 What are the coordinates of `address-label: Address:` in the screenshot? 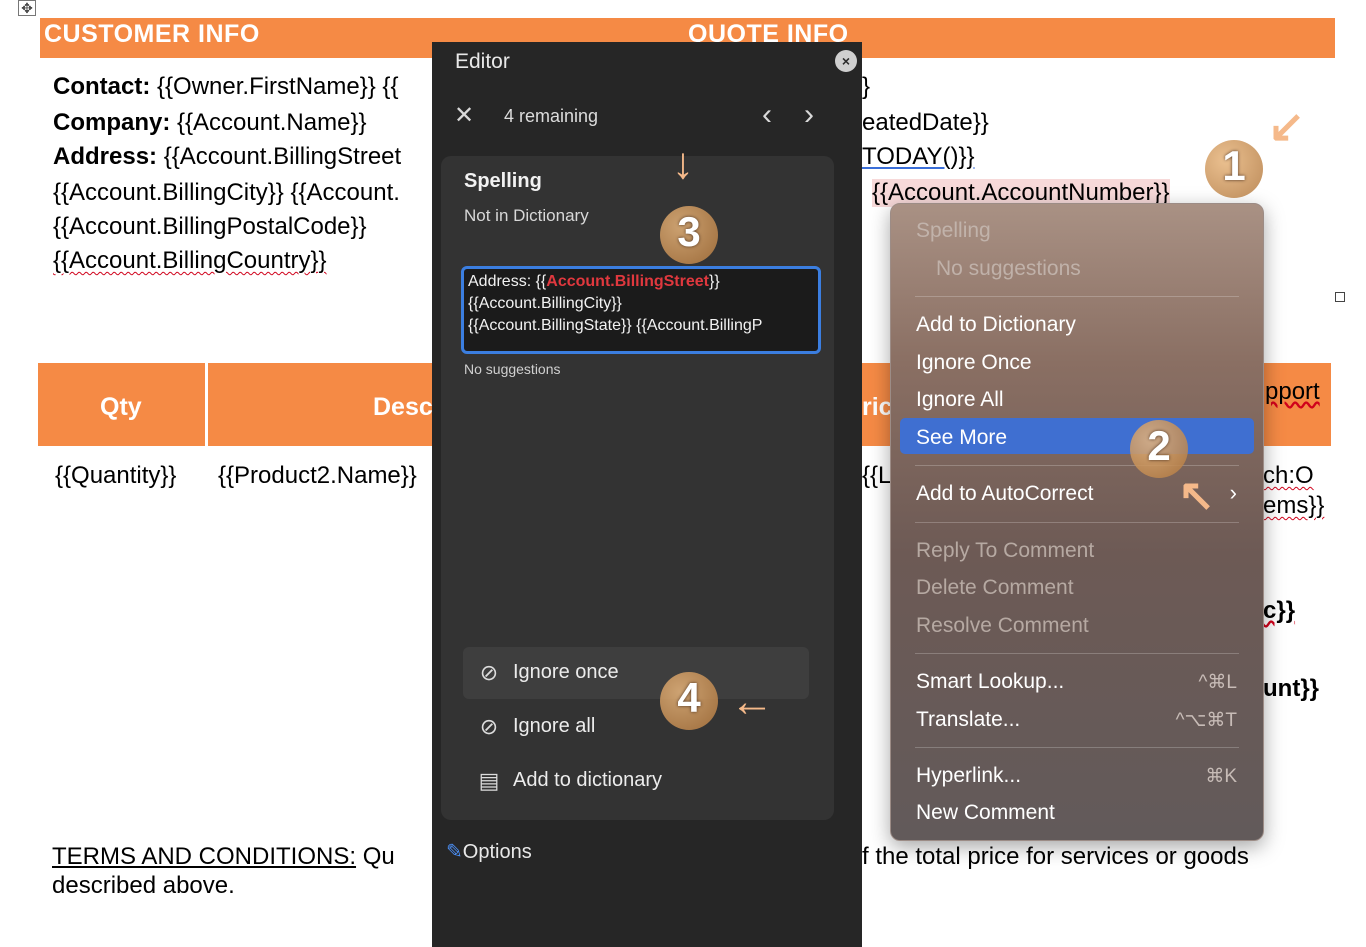 It's located at (105, 156).